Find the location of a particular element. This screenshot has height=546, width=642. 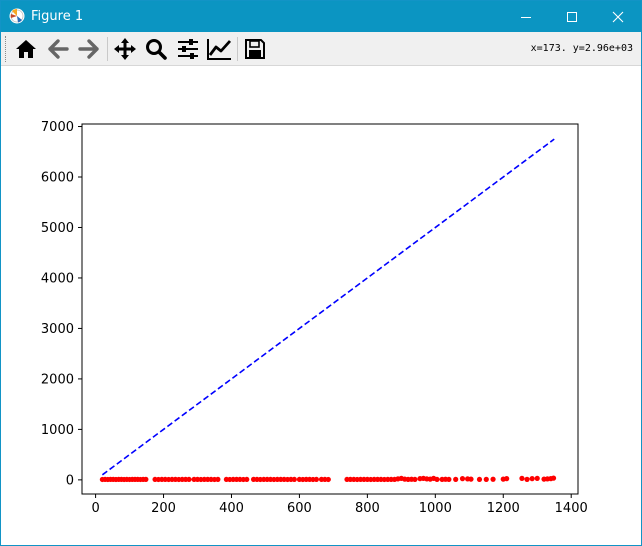

forward-button is located at coordinates (89, 49).